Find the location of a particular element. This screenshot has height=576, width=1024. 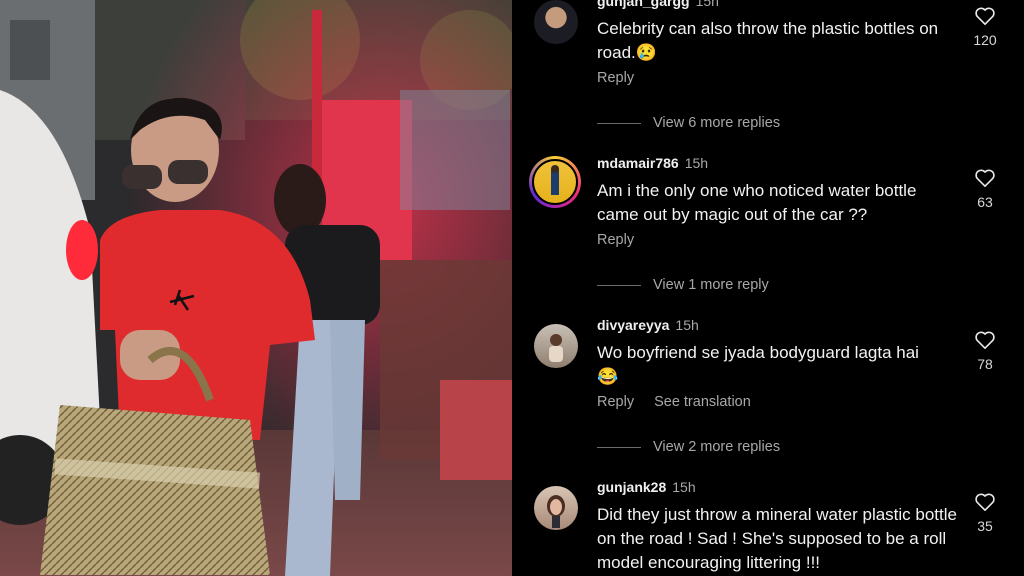

view-more-replies-button: View 1 more reply is located at coordinates (711, 285).